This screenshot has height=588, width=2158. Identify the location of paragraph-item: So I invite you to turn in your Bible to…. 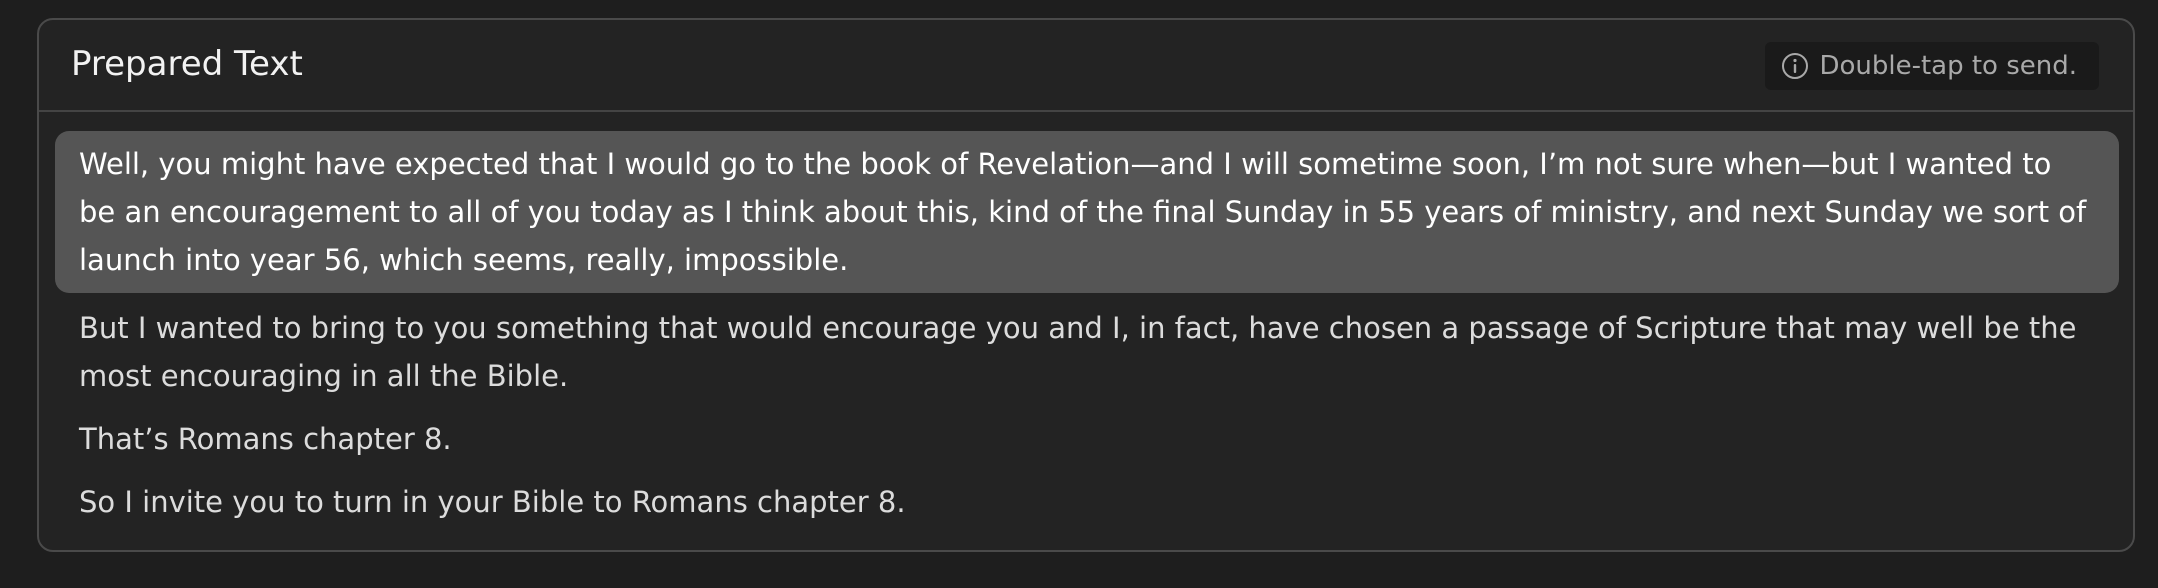
(1087, 502).